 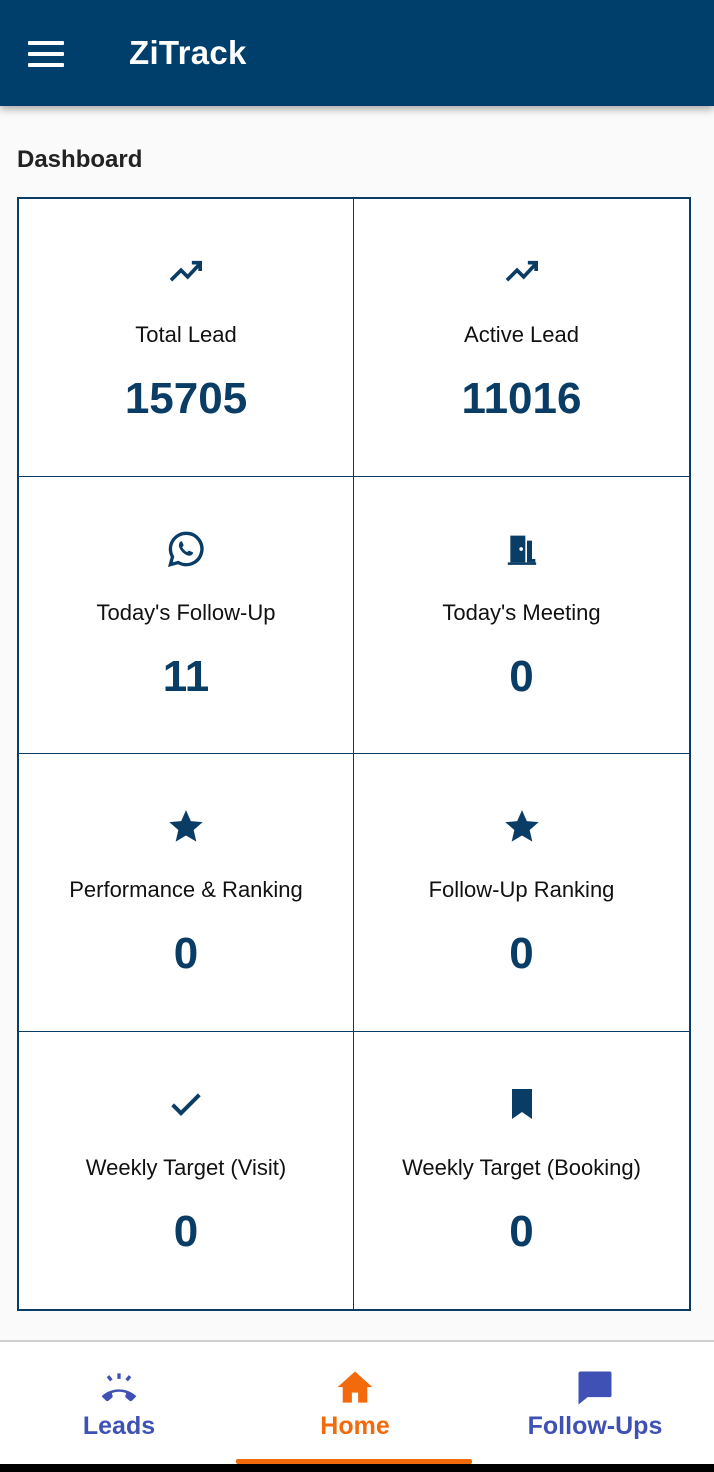 What do you see at coordinates (521, 398) in the screenshot?
I see `card-value: 11016` at bounding box center [521, 398].